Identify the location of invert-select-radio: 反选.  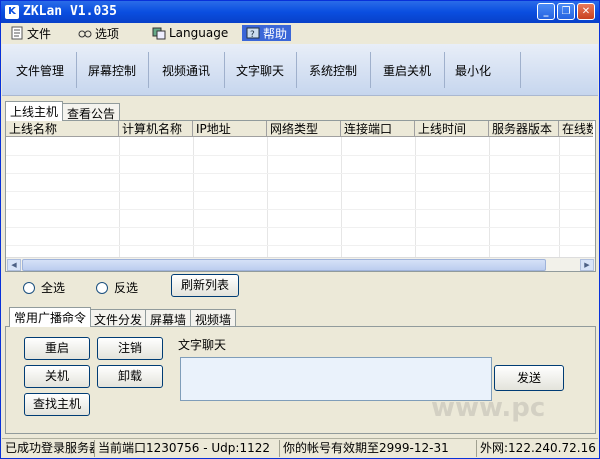
(117, 287).